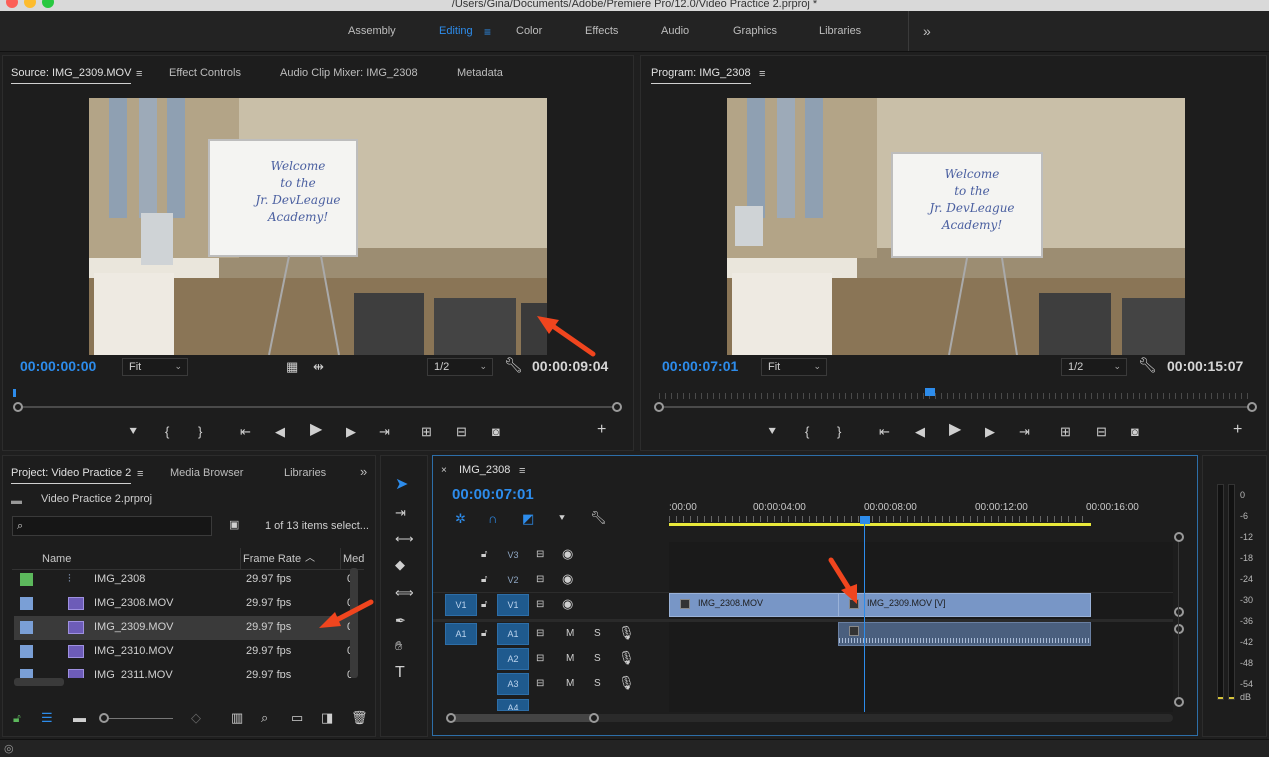 The image size is (1269, 757). Describe the element at coordinates (444, 471) in the screenshot. I see `close-icon: ×` at that location.